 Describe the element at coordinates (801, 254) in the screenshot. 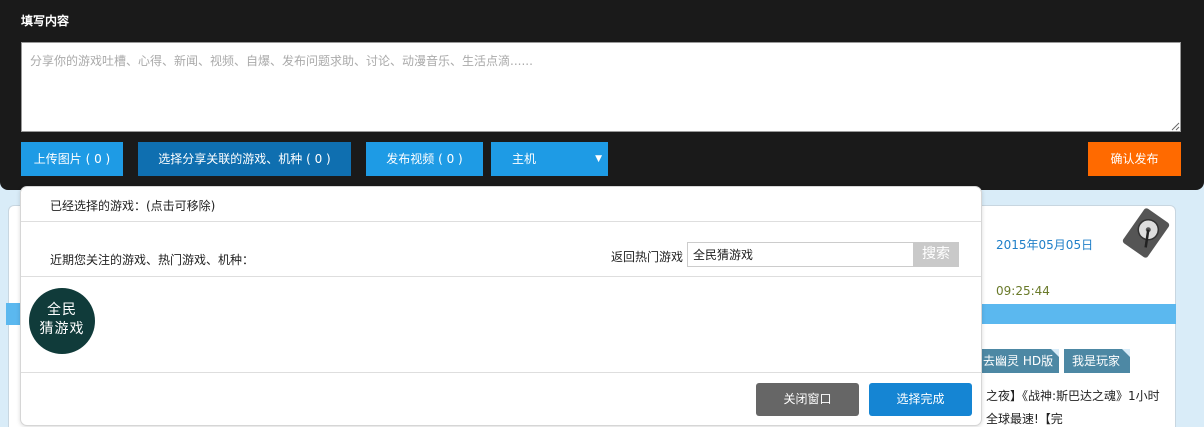

I see `game-search-input` at that location.